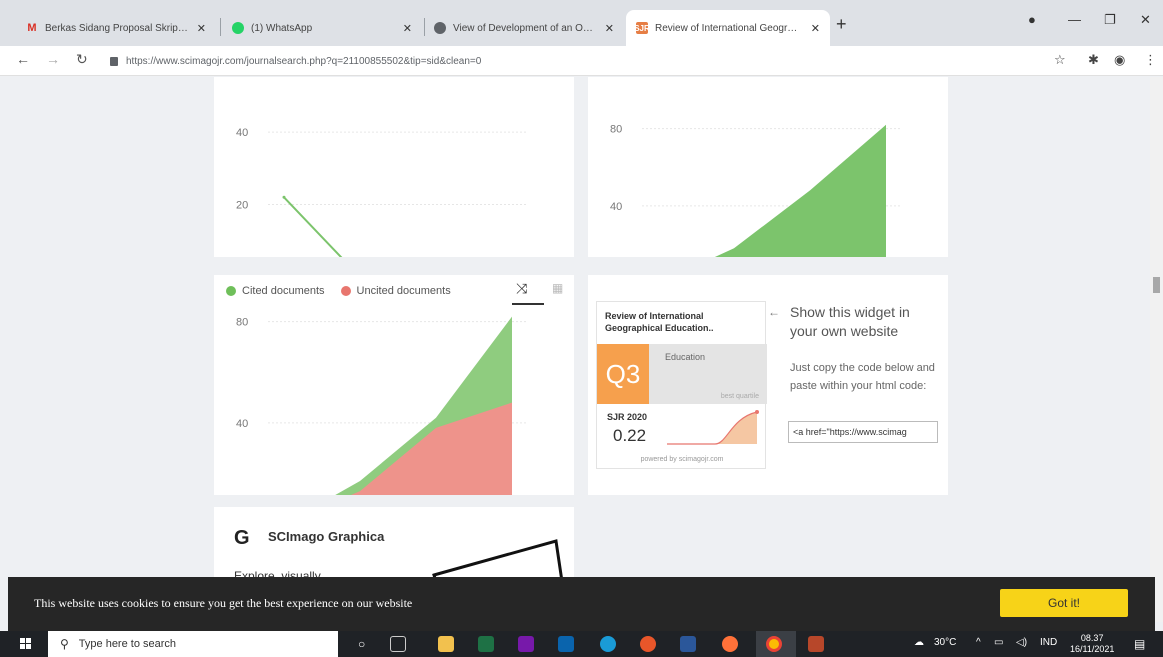  What do you see at coordinates (313, 226) in the screenshot?
I see `series-line` at bounding box center [313, 226].